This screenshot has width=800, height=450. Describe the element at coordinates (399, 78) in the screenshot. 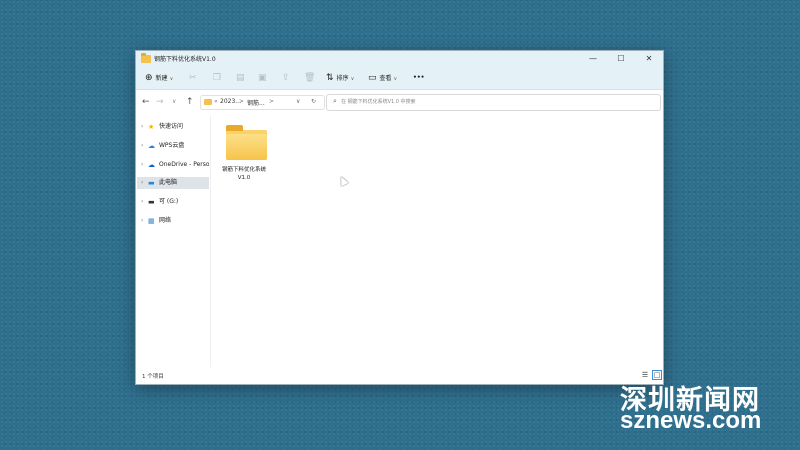

I see `command-bar: ⊕ 新建 ∨ ✂ ❐ ▤ ▣ ⇪ 🗑 ⇅ 排序 ∨ ▭ 查看 ∨ •••` at that location.